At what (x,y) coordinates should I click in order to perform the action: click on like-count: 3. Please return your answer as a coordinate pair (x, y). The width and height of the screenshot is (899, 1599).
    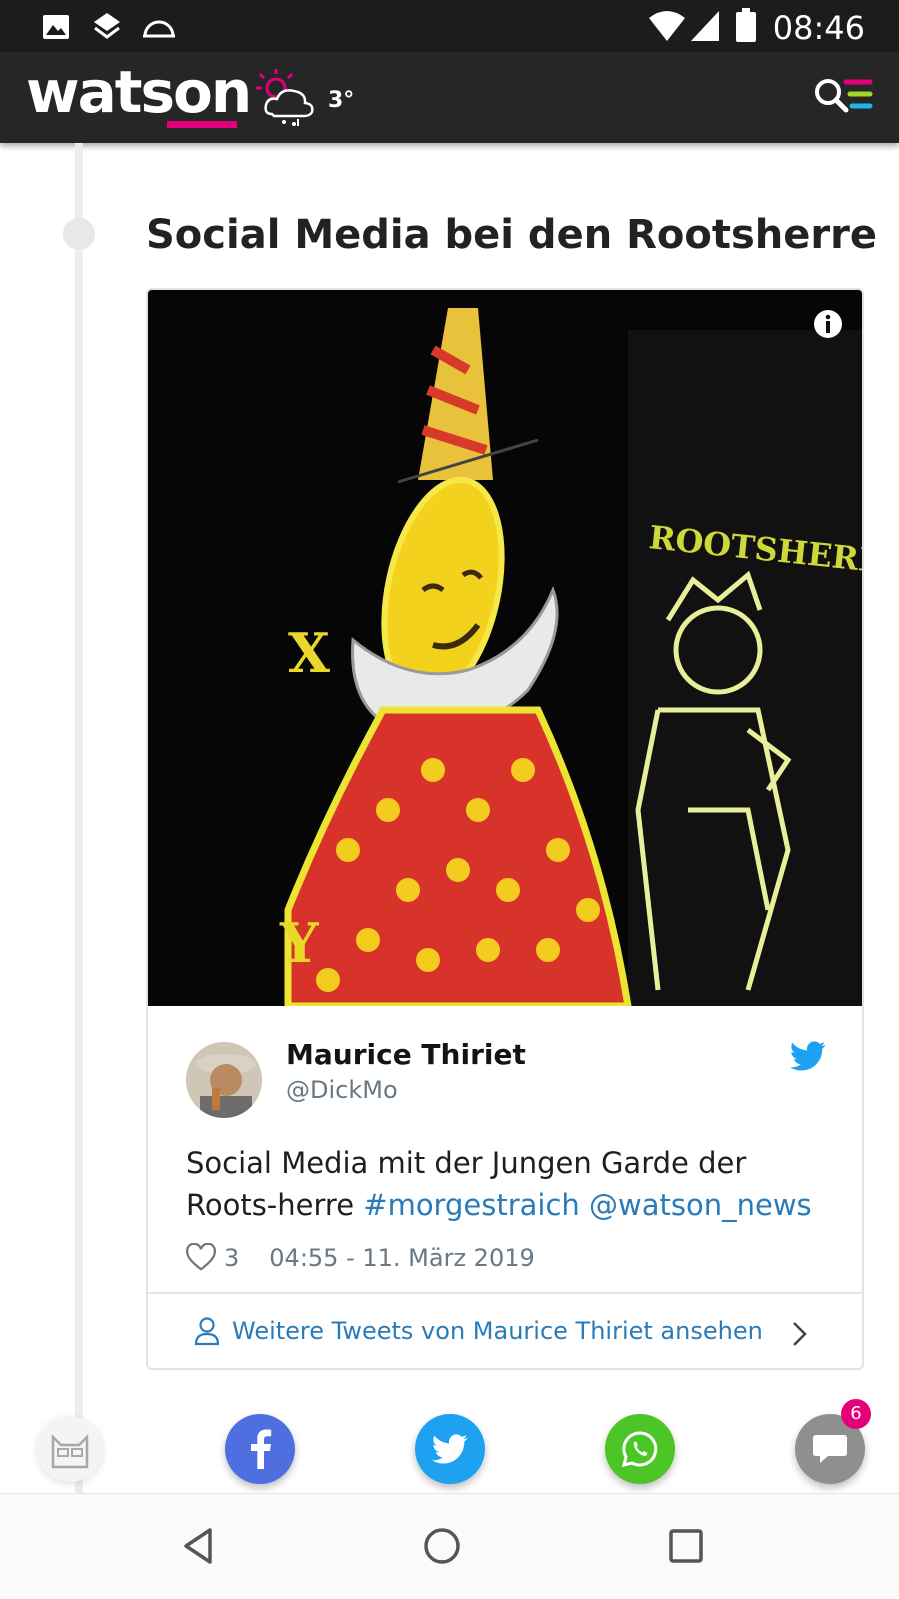
    Looking at the image, I should click on (232, 1258).